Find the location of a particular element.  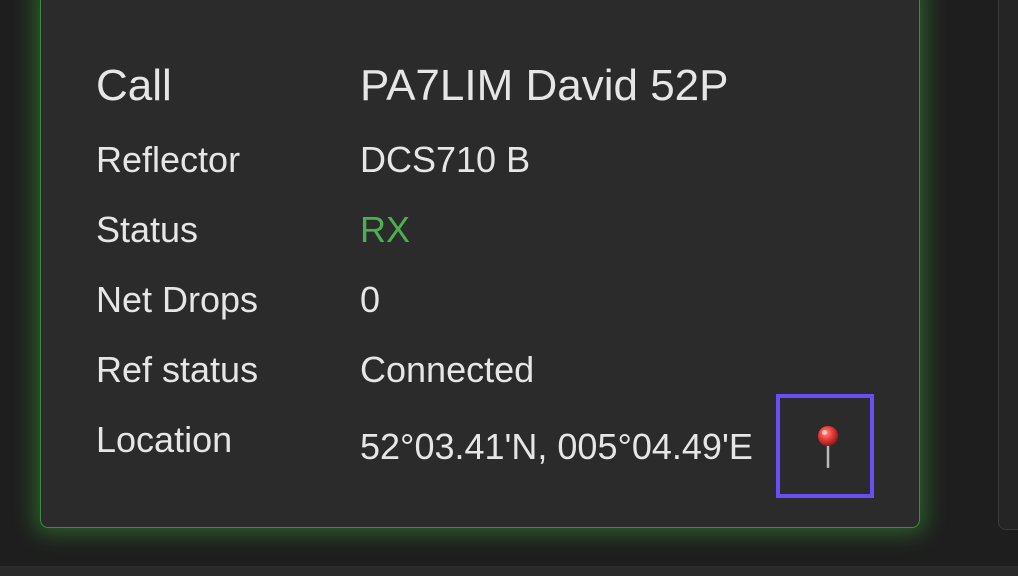

reflector-label: Reflector is located at coordinates (168, 159).